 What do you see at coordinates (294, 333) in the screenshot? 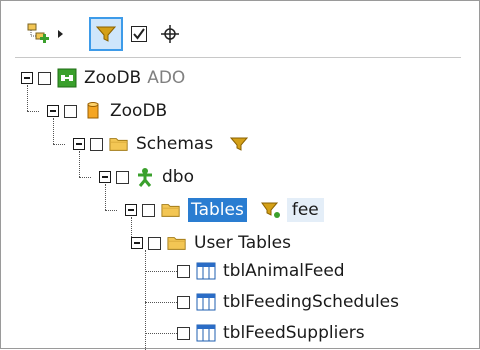
I see `table-label: tblFeedSuppliers` at bounding box center [294, 333].